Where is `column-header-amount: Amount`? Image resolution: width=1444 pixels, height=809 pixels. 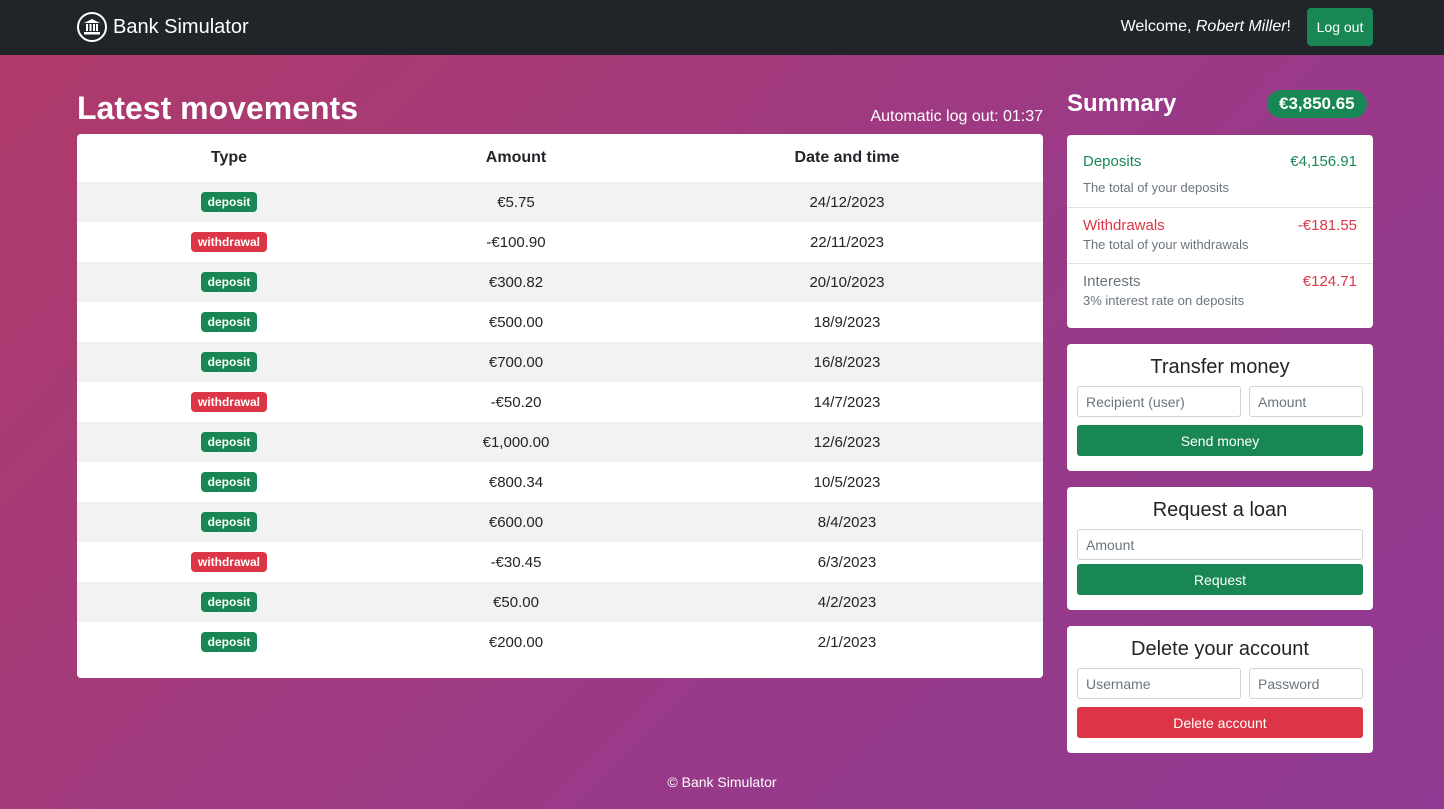 column-header-amount: Amount is located at coordinates (516, 157).